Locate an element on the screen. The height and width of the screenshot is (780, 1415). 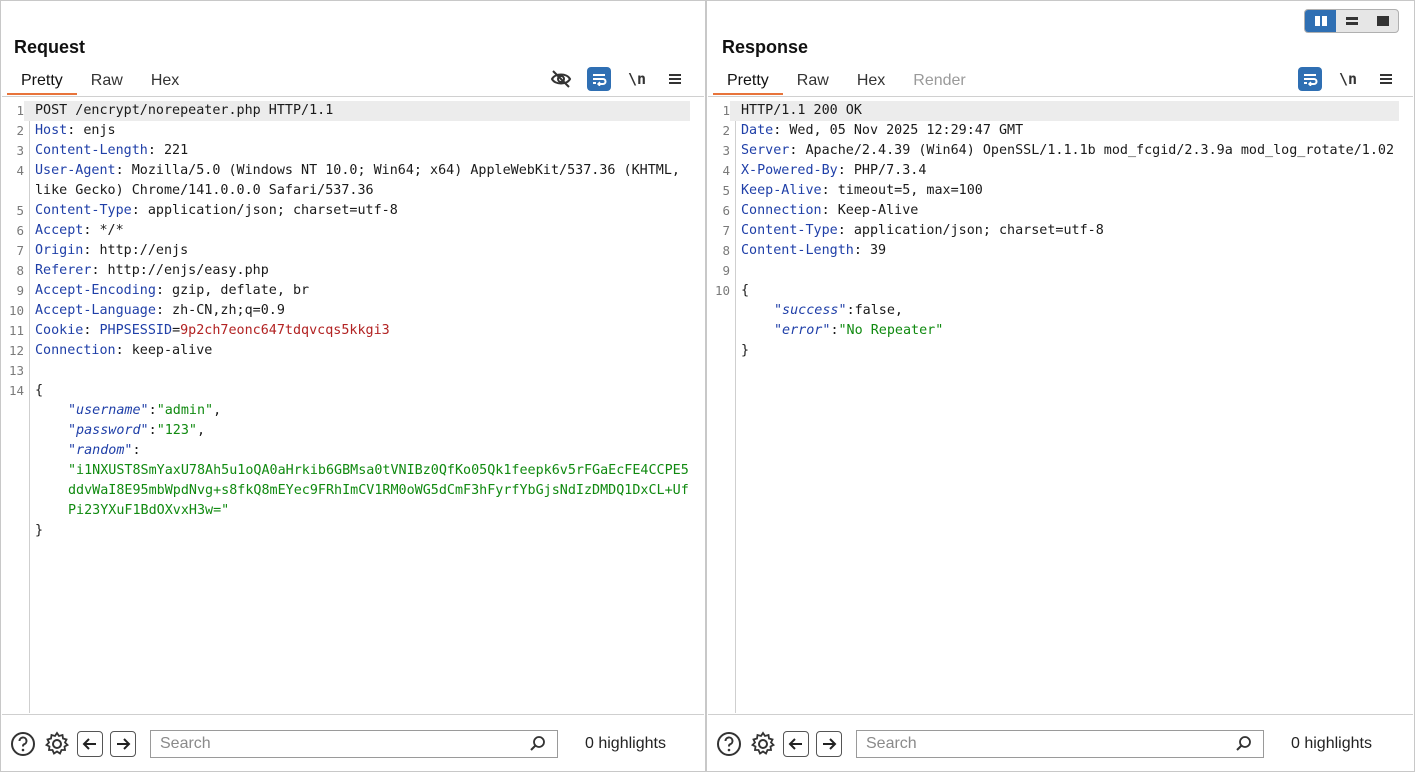
code-text: "password":"123", is located at coordinates (357, 431).